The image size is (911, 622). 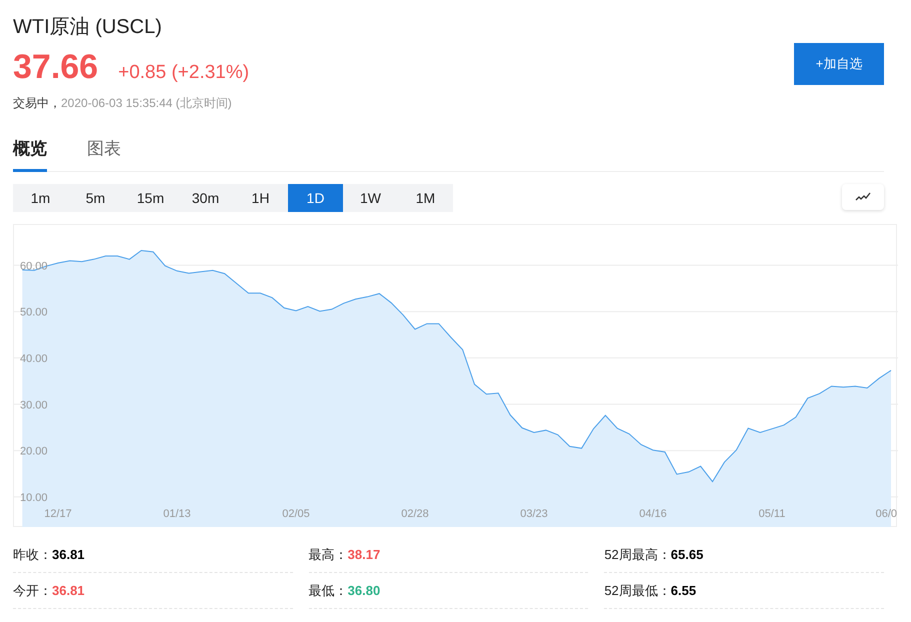 What do you see at coordinates (95, 198) in the screenshot?
I see `period-button: 5m` at bounding box center [95, 198].